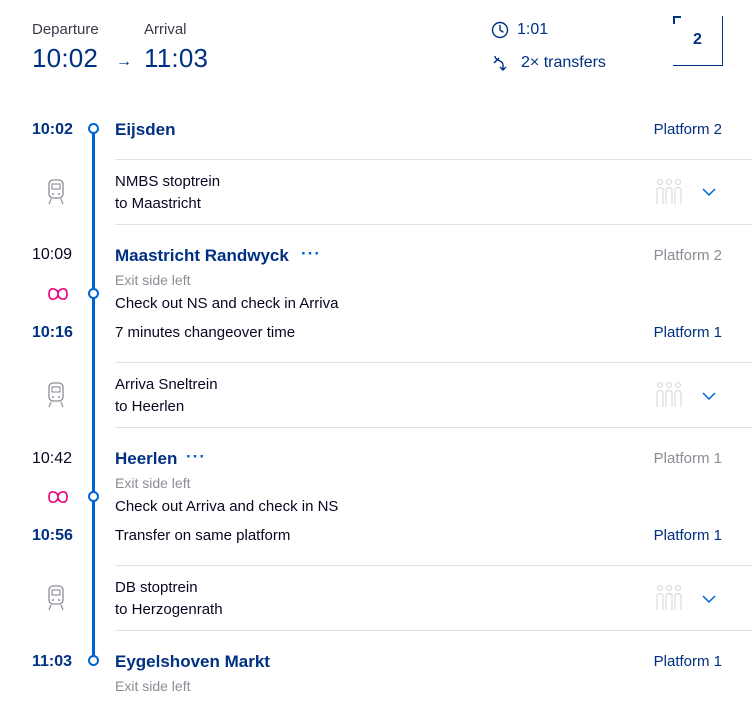 The width and height of the screenshot is (752, 716). Describe the element at coordinates (203, 535) in the screenshot. I see `changeover-time: Transfer on same platform` at that location.